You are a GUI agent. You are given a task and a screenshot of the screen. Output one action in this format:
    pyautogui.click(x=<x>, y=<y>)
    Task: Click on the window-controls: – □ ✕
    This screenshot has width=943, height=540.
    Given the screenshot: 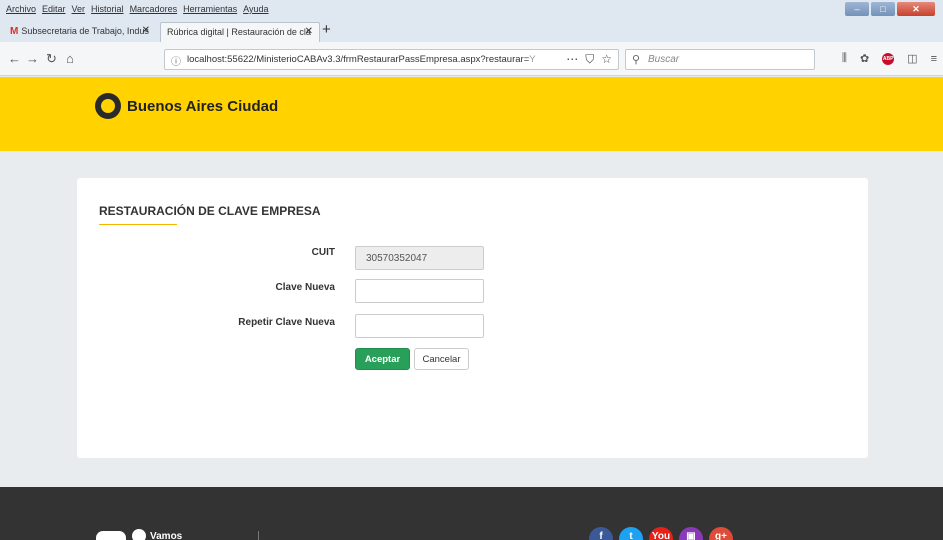 What is the action you would take?
    pyautogui.click(x=890, y=9)
    